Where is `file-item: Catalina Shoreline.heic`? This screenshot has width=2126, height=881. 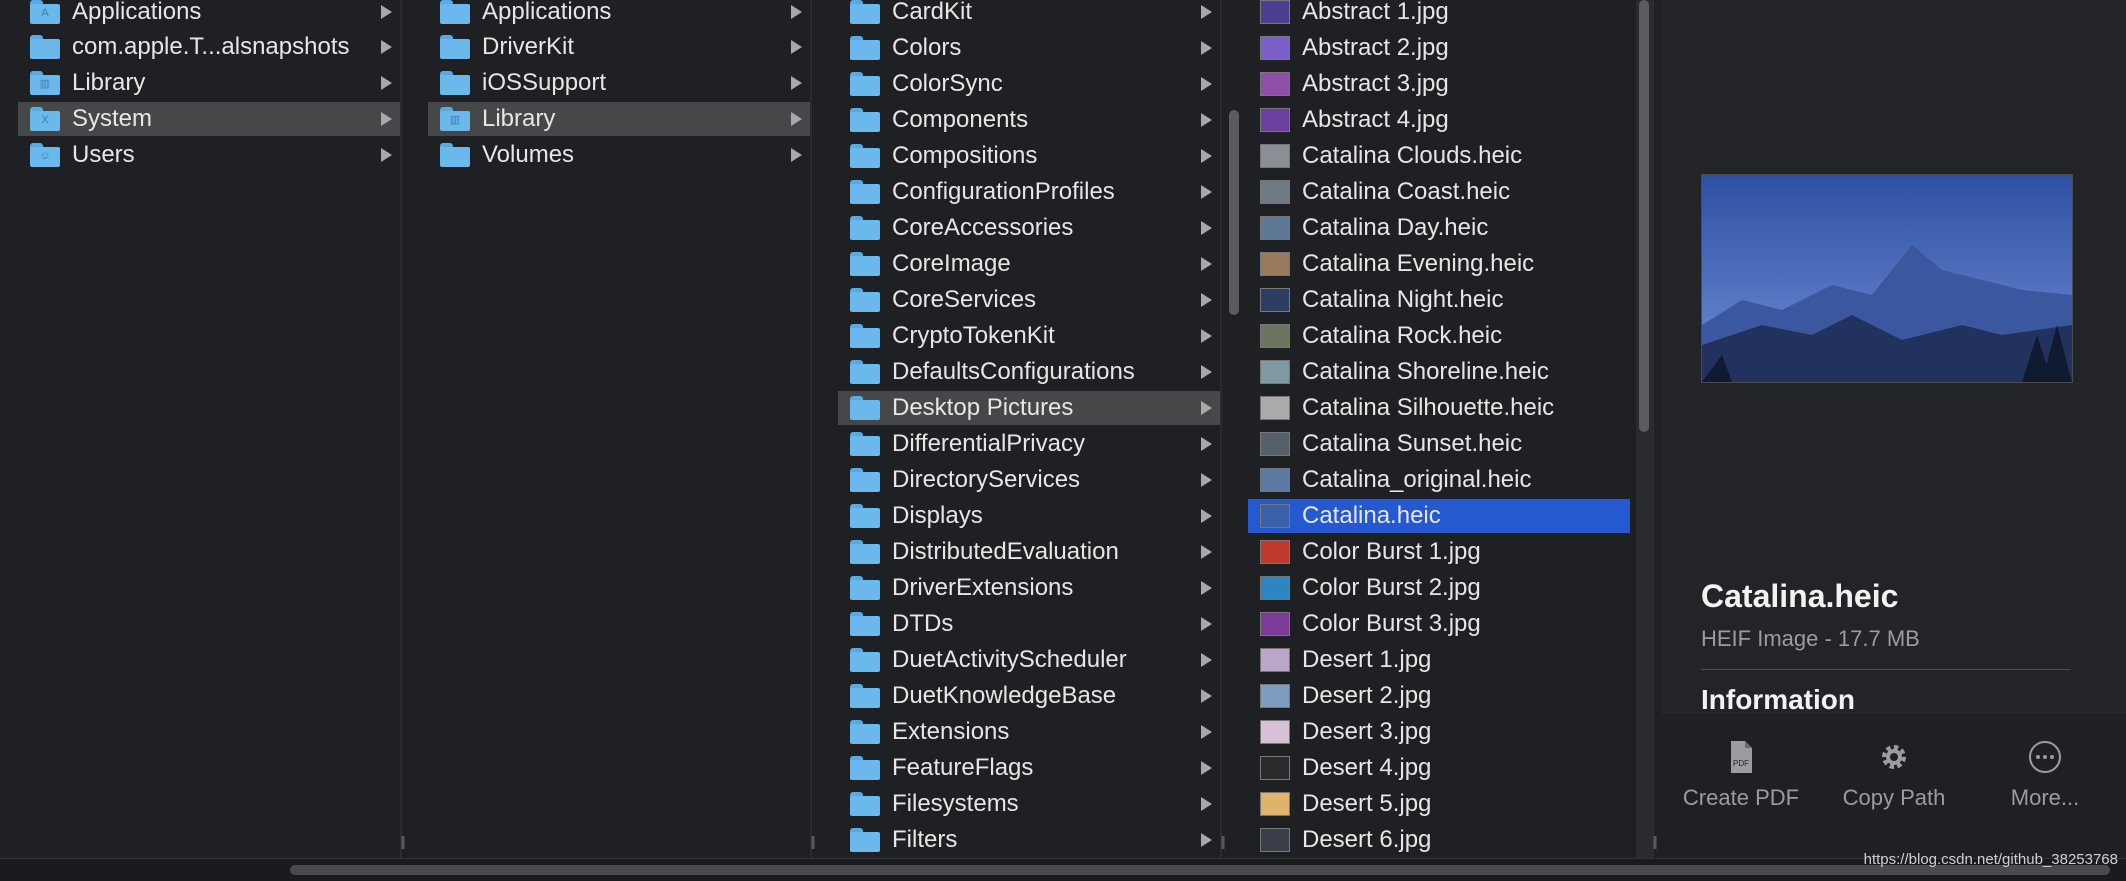
file-item: Catalina Shoreline.heic is located at coordinates (1439, 372).